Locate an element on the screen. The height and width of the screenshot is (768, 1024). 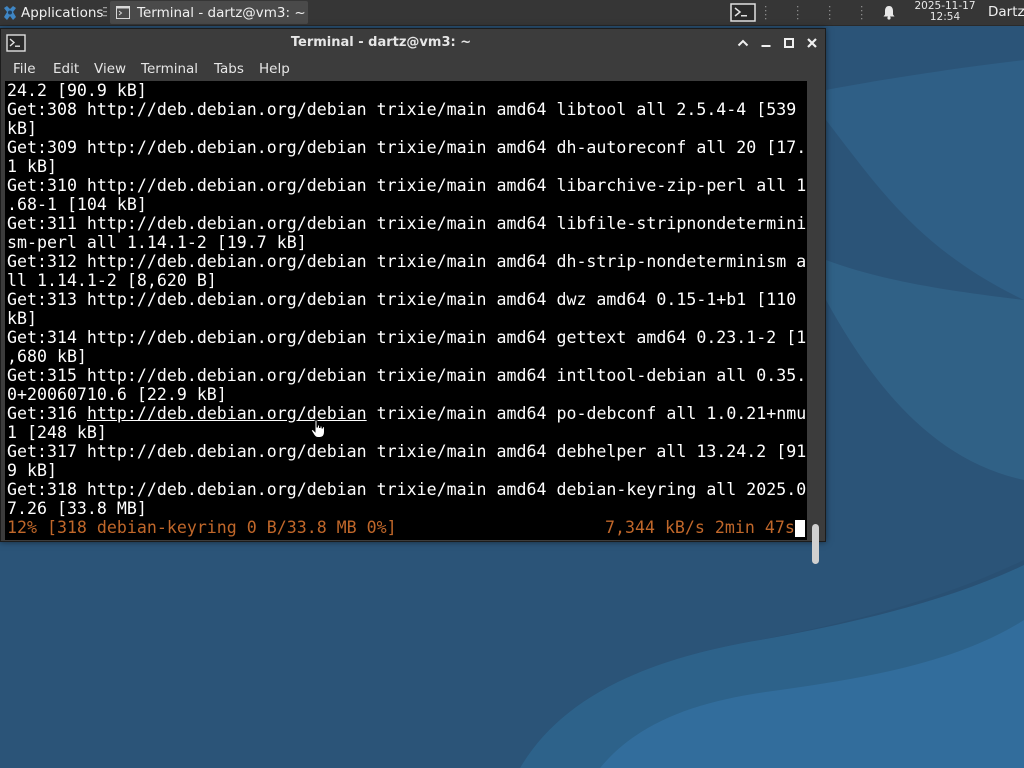
menu-view: View is located at coordinates (110, 69).